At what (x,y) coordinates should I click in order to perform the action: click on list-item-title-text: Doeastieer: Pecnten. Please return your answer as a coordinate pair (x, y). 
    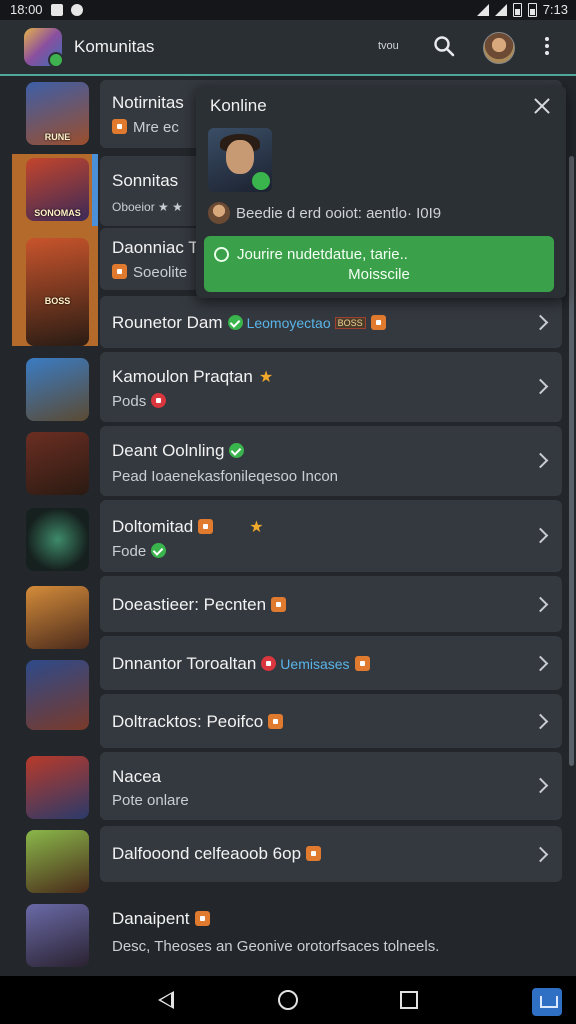
    Looking at the image, I should click on (189, 604).